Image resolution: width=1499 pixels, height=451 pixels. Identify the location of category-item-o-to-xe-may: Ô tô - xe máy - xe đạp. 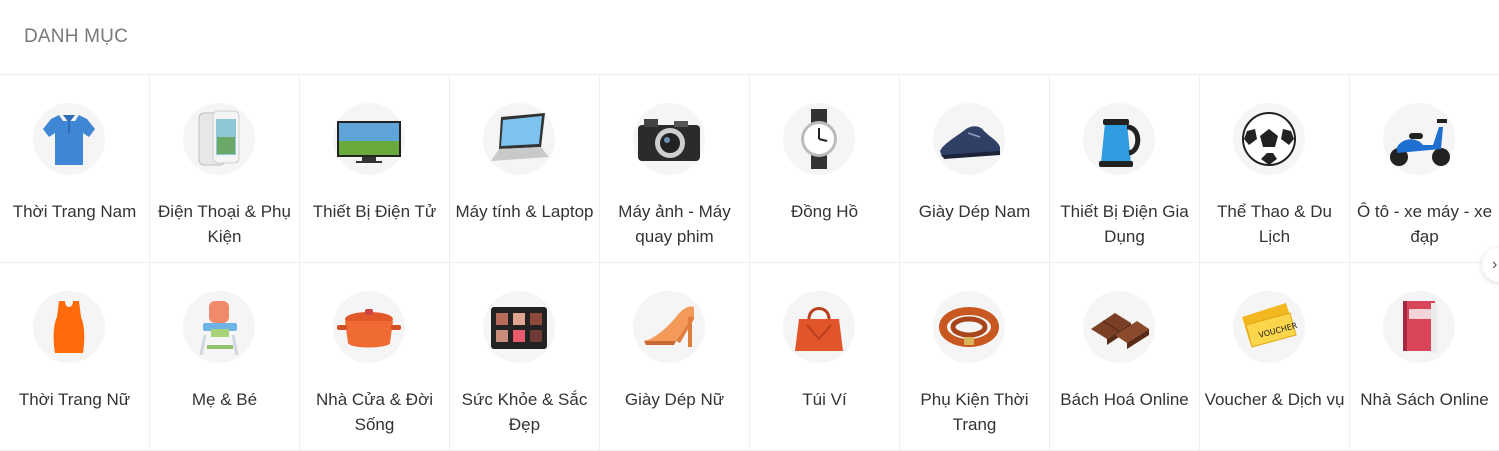
(1424, 169).